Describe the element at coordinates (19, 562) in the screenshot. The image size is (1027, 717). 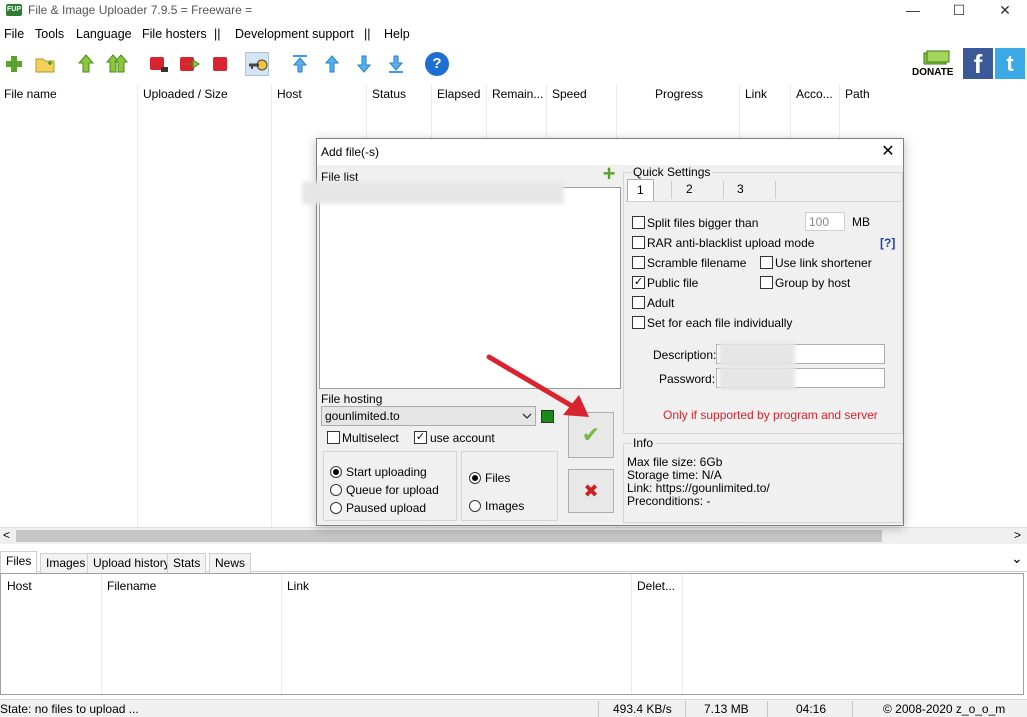
I see `tab-files: Files` at that location.